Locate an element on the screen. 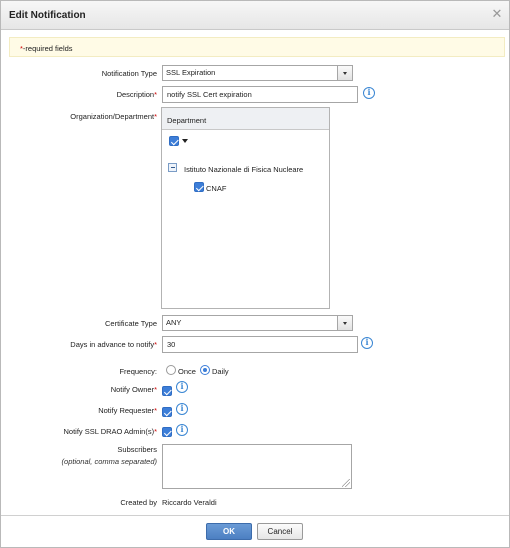 The image size is (510, 548). notify-admins-checkbox is located at coordinates (167, 432).